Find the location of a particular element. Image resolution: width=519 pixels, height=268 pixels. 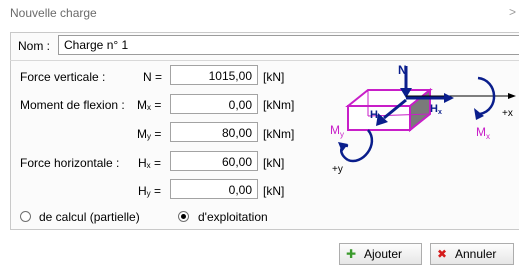

plus-x-label: +x is located at coordinates (507, 113).